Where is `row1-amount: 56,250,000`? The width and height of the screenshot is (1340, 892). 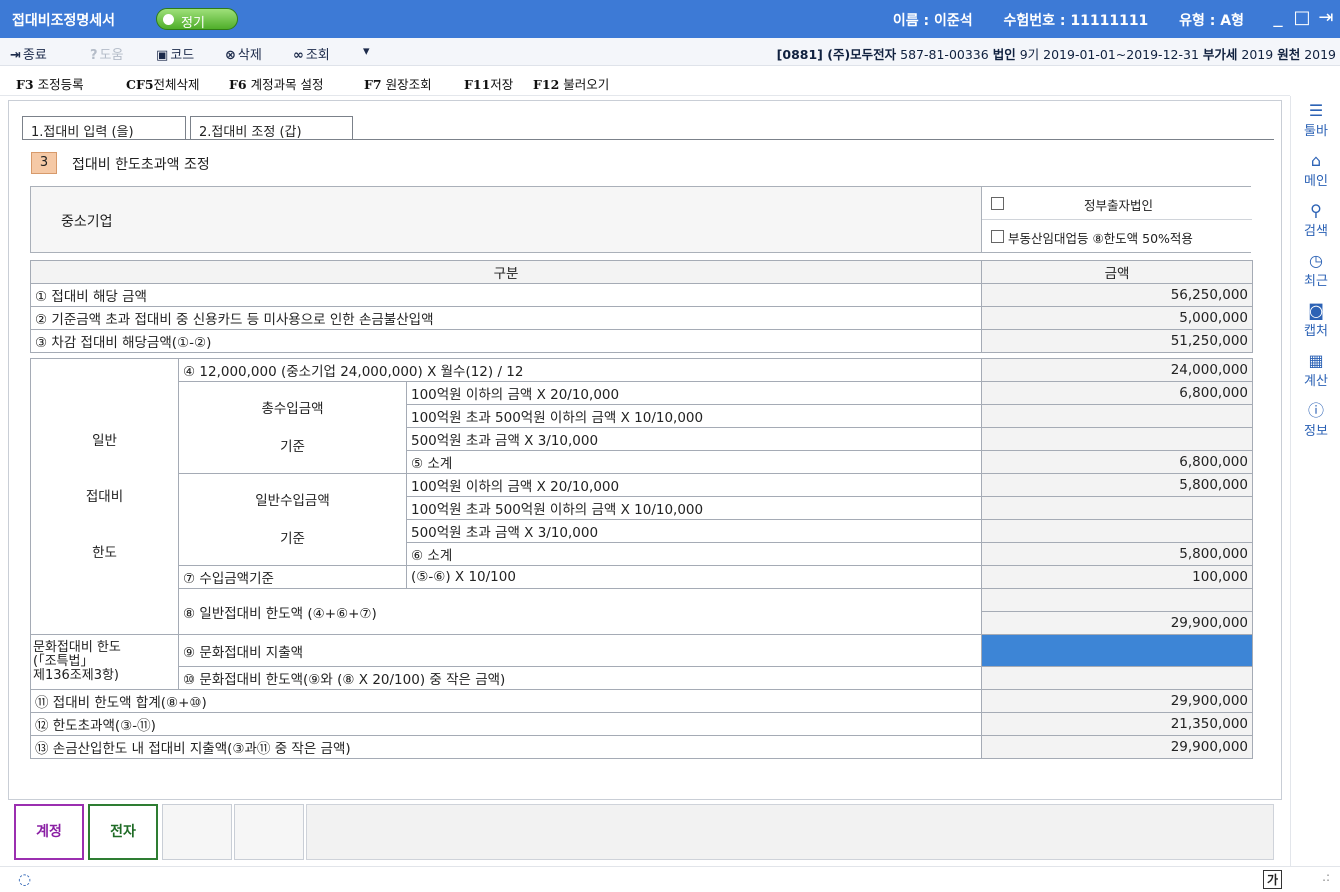 row1-amount: 56,250,000 is located at coordinates (1117, 295).